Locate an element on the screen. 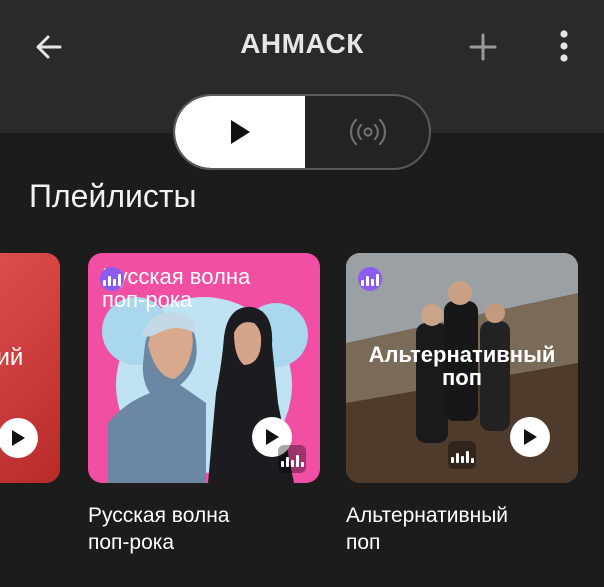 This screenshot has height=587, width=604. add-button is located at coordinates (483, 47).